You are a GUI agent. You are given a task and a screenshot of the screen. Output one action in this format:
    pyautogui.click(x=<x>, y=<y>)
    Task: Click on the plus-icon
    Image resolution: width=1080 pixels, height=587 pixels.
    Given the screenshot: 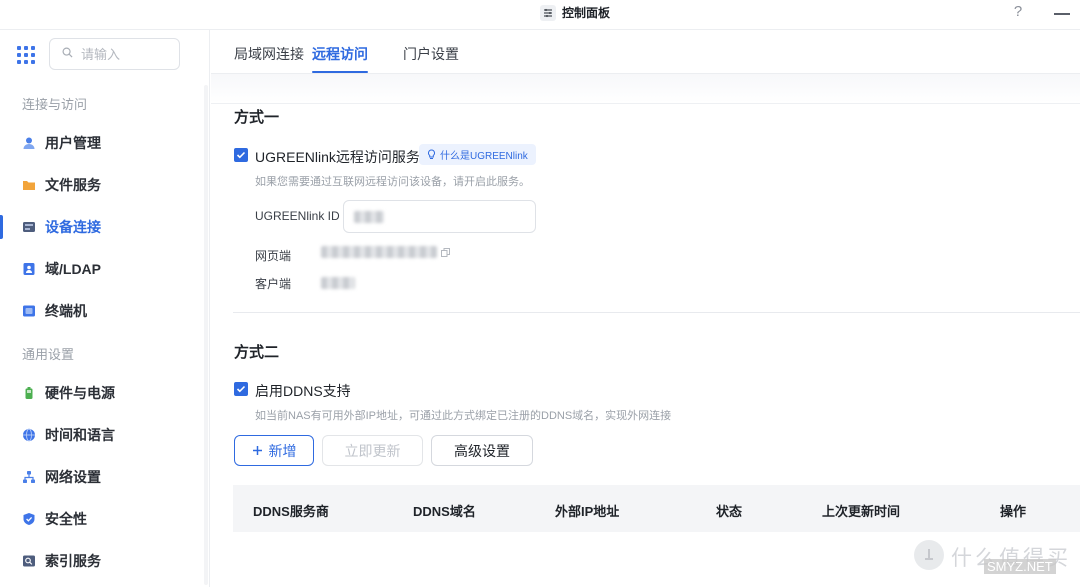 What is the action you would take?
    pyautogui.click(x=257, y=450)
    